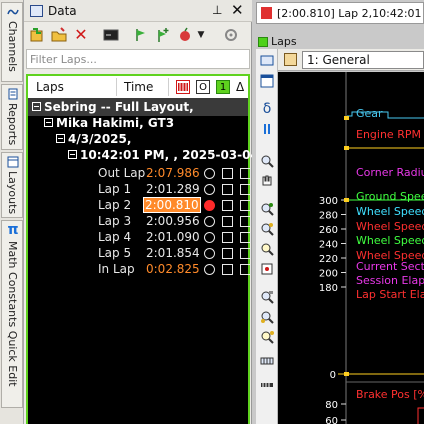  I want to click on lap-radio-selected, so click(209, 205).